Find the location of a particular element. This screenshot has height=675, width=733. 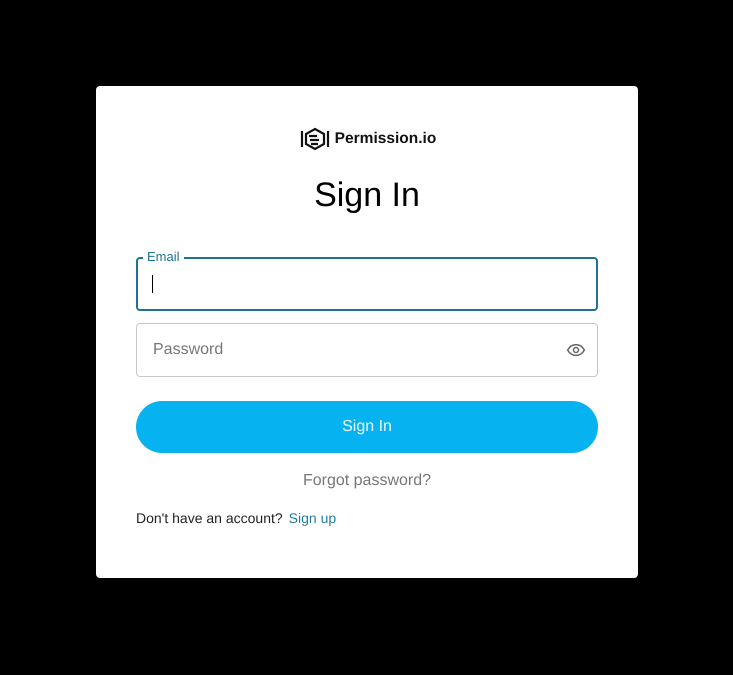

signup-prompt: Don't have an account? is located at coordinates (209, 518).